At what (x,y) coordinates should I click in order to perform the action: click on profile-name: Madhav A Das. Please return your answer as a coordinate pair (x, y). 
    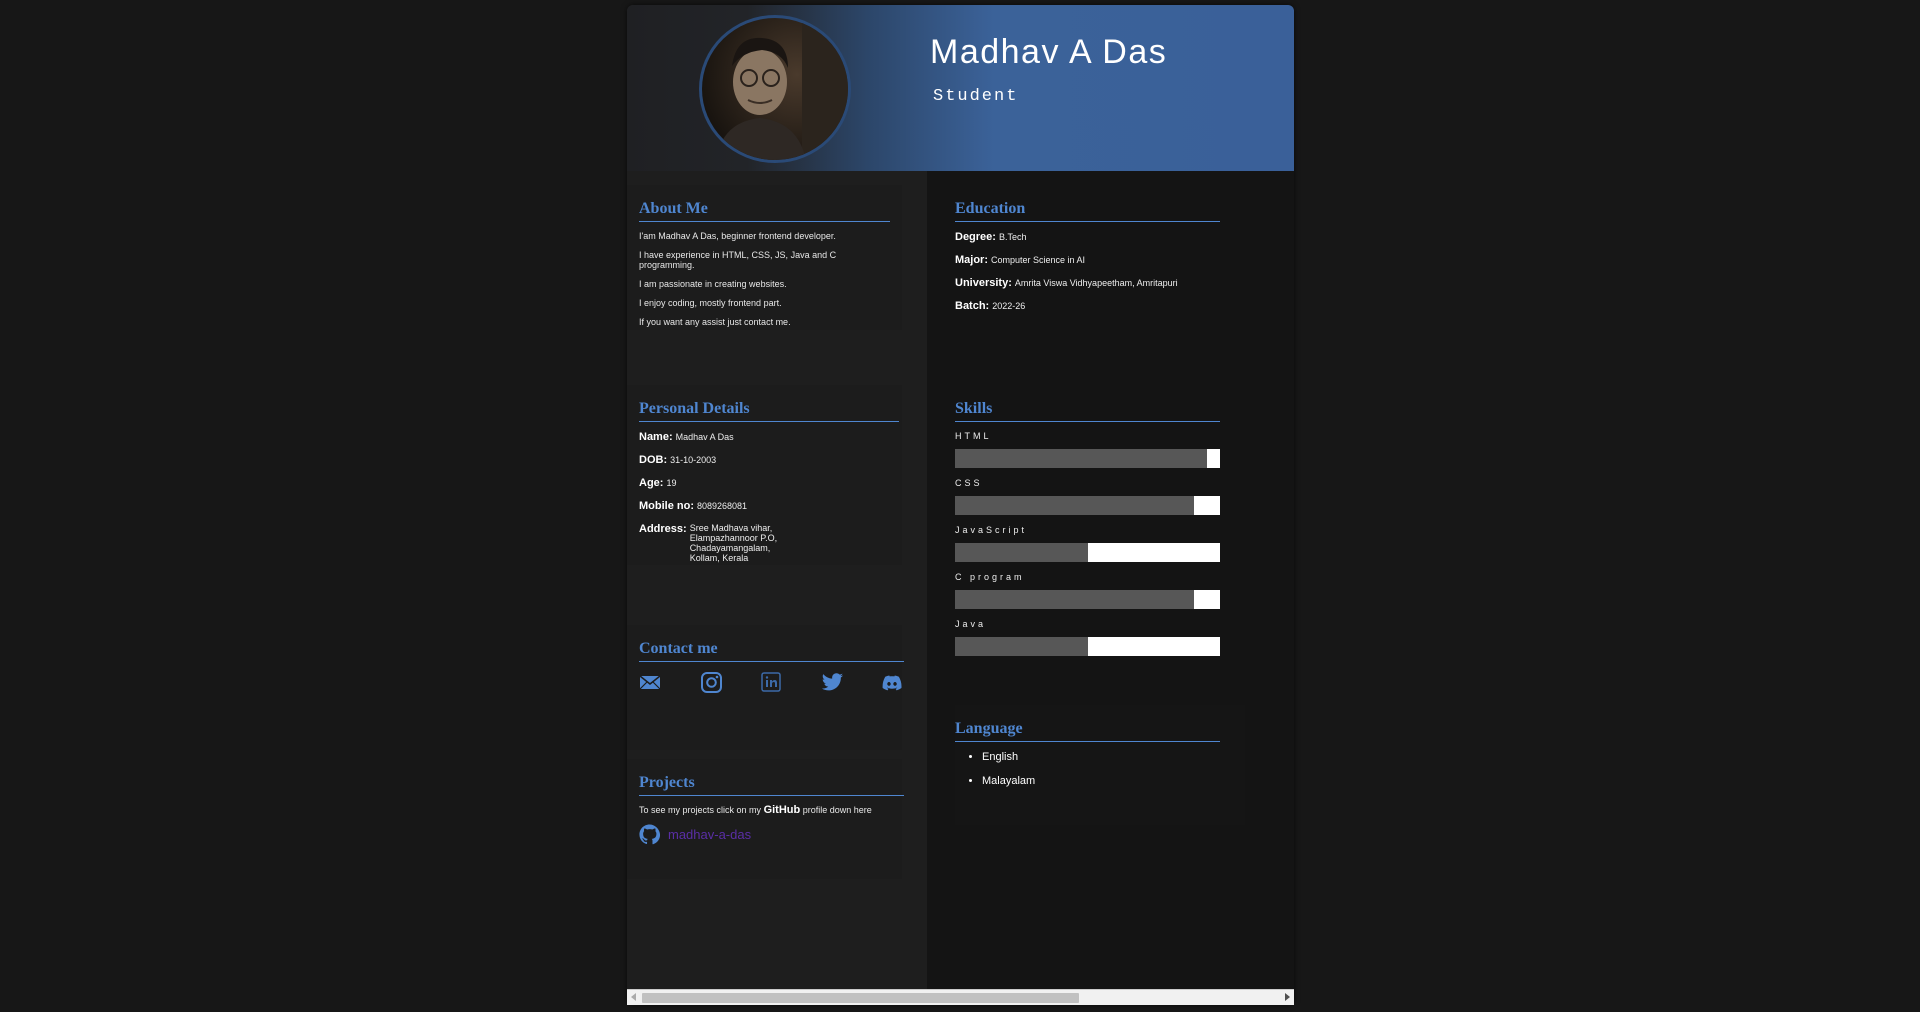
    Looking at the image, I should click on (1049, 52).